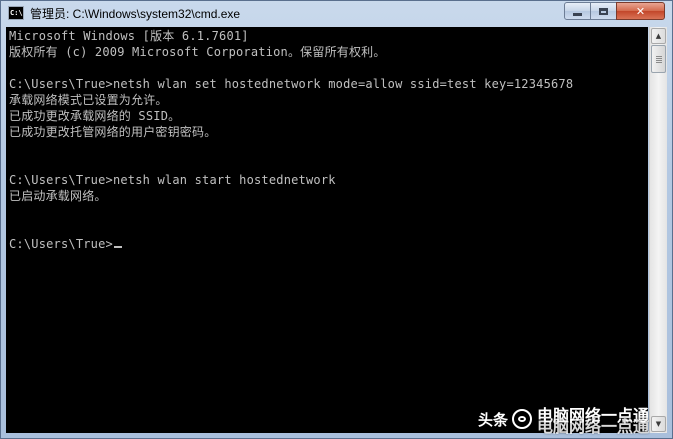 The height and width of the screenshot is (439, 673). Describe the element at coordinates (16, 13) in the screenshot. I see `cmd-app-icon: C:\` at that location.